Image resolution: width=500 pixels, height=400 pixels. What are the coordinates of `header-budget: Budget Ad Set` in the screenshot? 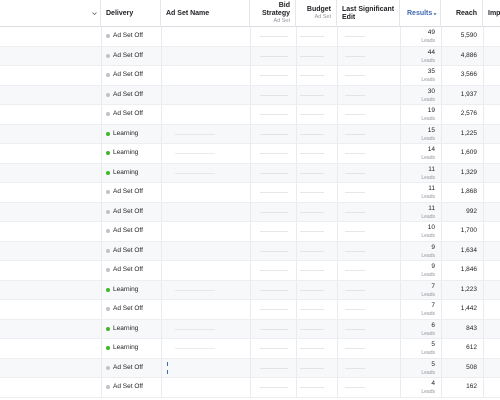 It's located at (316, 13).